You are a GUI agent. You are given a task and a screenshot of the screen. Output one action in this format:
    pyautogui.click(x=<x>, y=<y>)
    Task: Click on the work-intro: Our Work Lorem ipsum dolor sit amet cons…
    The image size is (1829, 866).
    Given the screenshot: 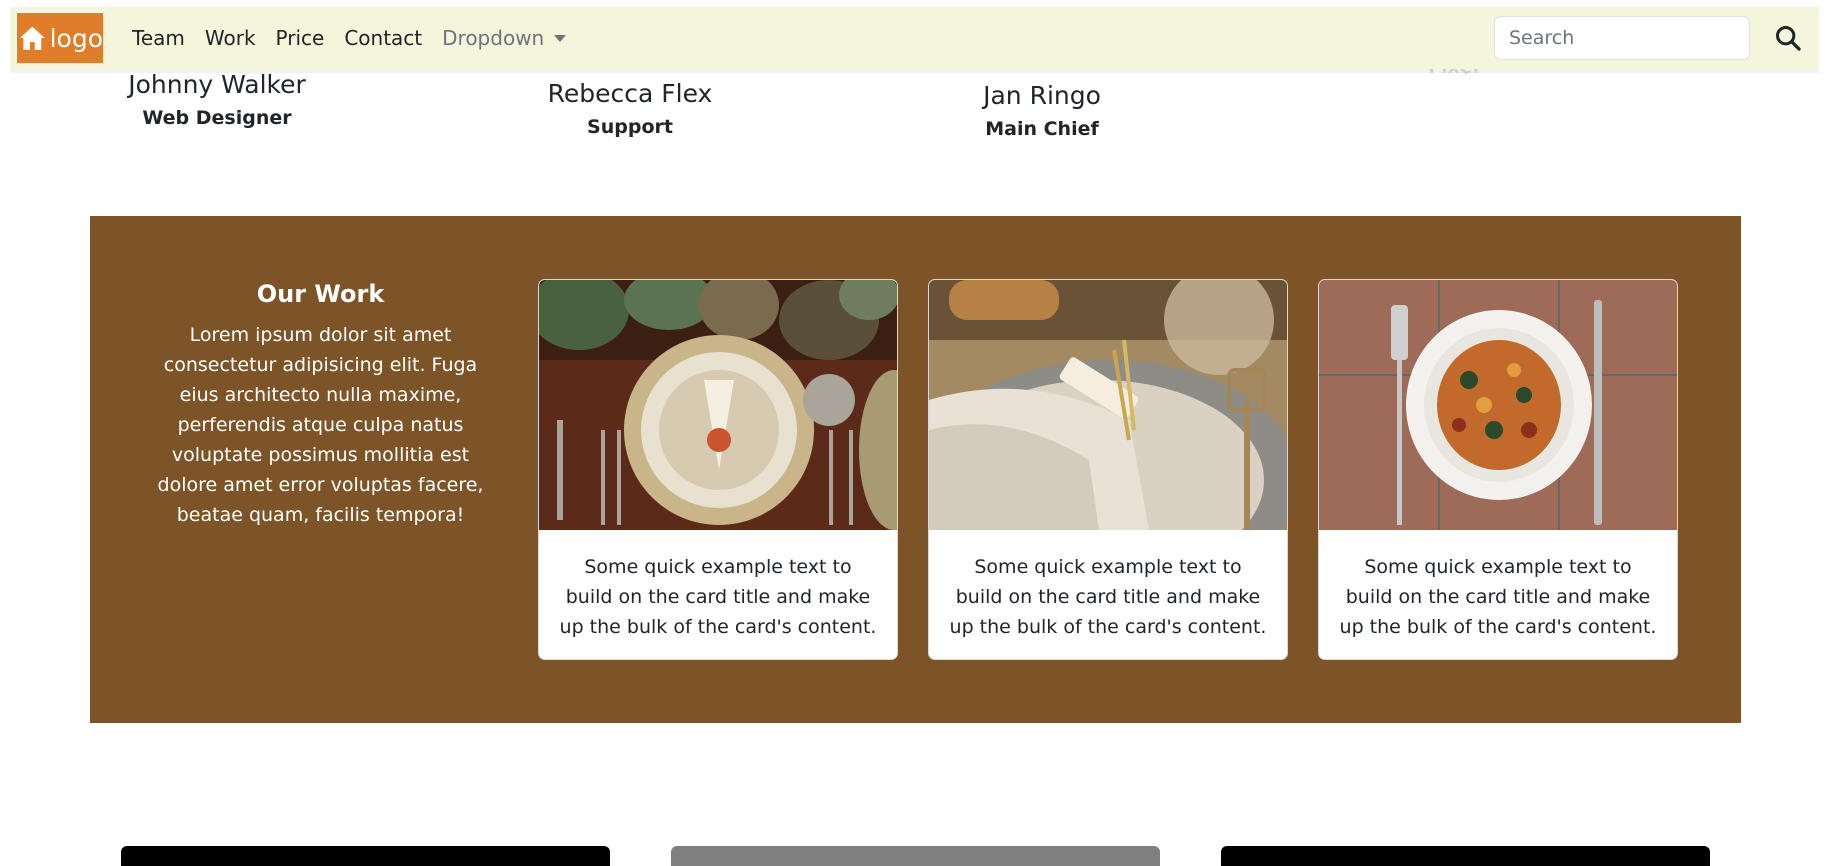 What is the action you would take?
    pyautogui.click(x=320, y=405)
    